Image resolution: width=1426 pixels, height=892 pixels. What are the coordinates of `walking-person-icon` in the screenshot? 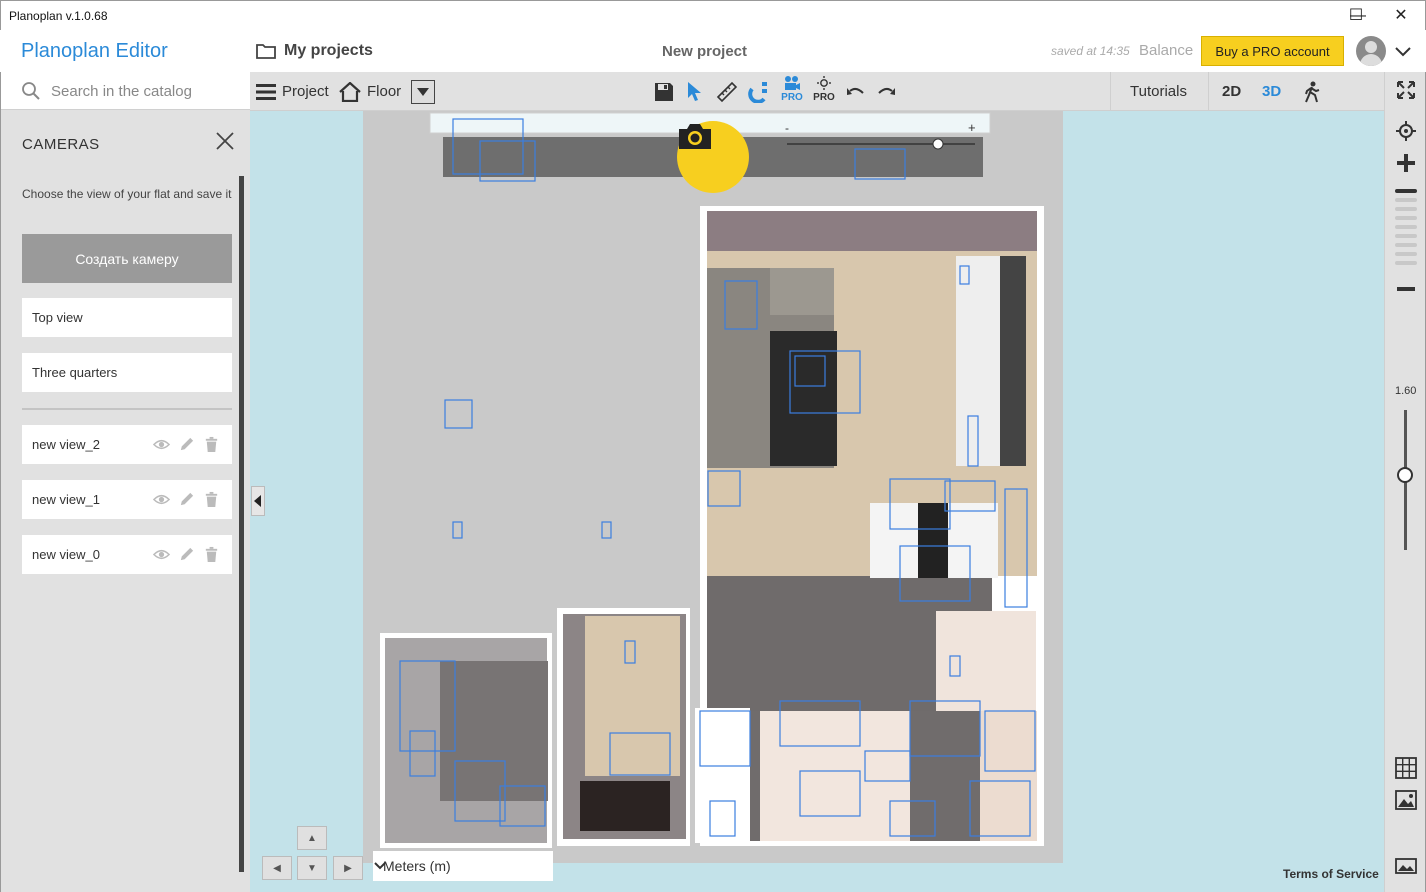 It's located at (1312, 92).